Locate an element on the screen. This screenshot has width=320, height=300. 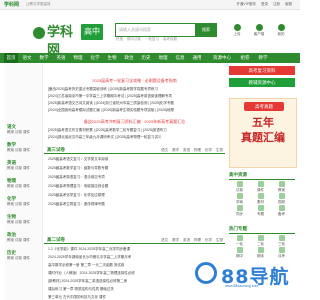
hot-word: 一轮复习 is located at coordinates (152, 39).